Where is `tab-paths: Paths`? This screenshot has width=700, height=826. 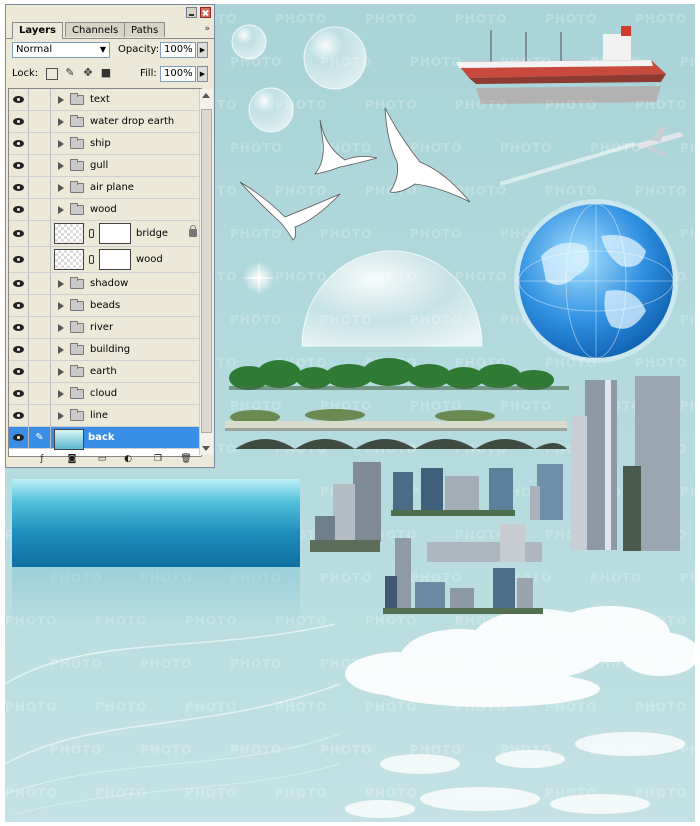
tab-paths: Paths is located at coordinates (145, 29).